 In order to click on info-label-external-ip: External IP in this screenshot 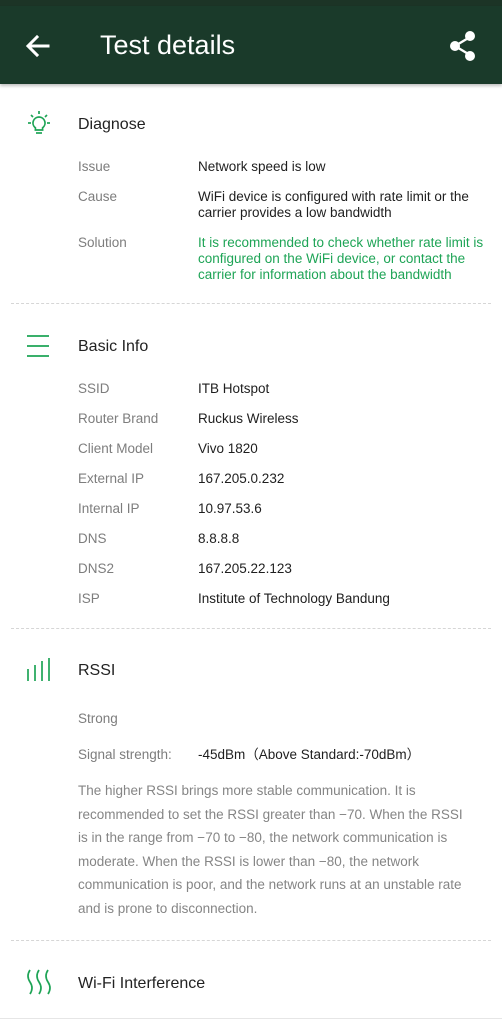, I will do `click(111, 478)`.